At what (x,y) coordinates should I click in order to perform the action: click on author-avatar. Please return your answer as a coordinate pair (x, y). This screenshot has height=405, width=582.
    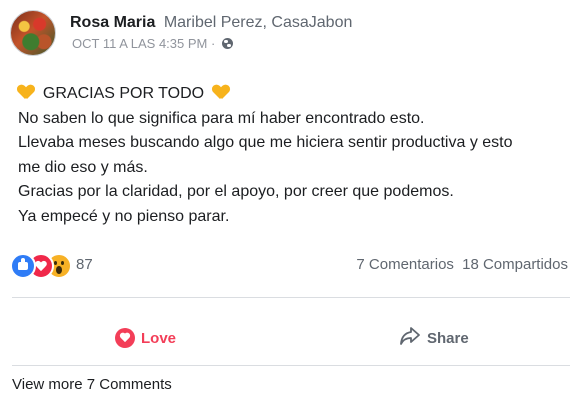
    Looking at the image, I should click on (33, 33).